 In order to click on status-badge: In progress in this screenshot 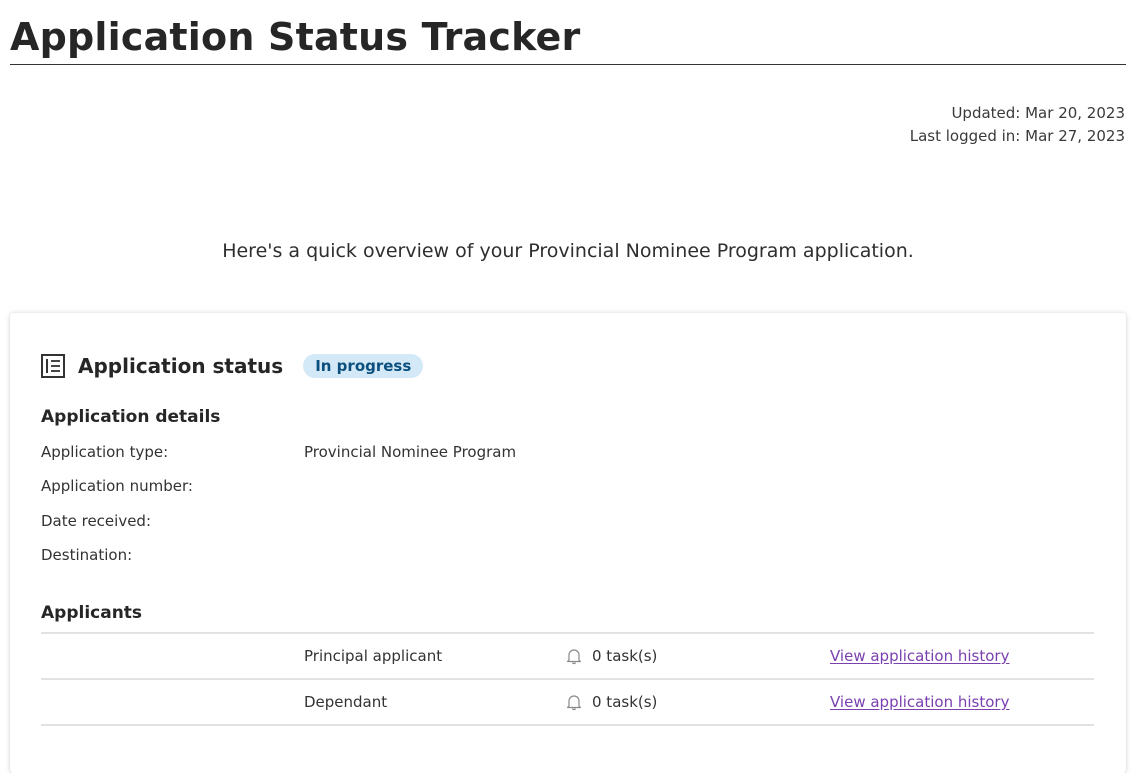, I will do `click(363, 366)`.